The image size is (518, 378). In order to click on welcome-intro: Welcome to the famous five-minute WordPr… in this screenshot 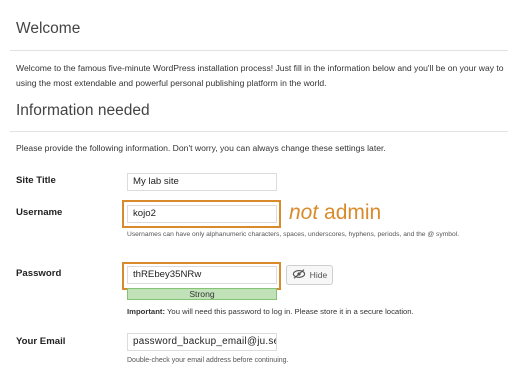, I will do `click(260, 75)`.